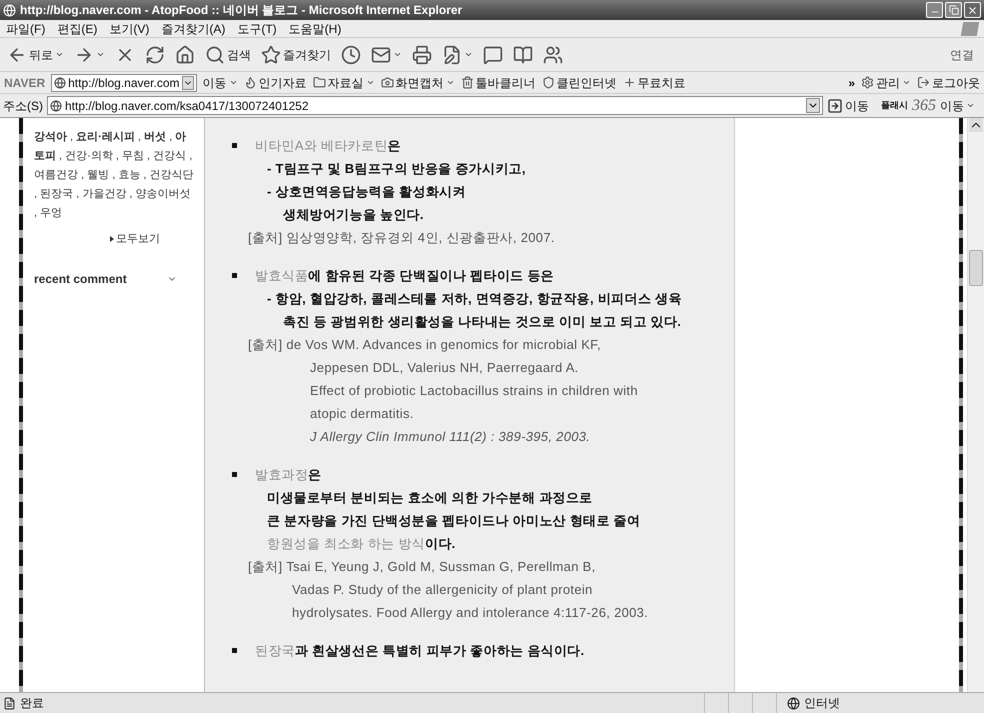  I want to click on zone-text: 인터넷, so click(822, 703).